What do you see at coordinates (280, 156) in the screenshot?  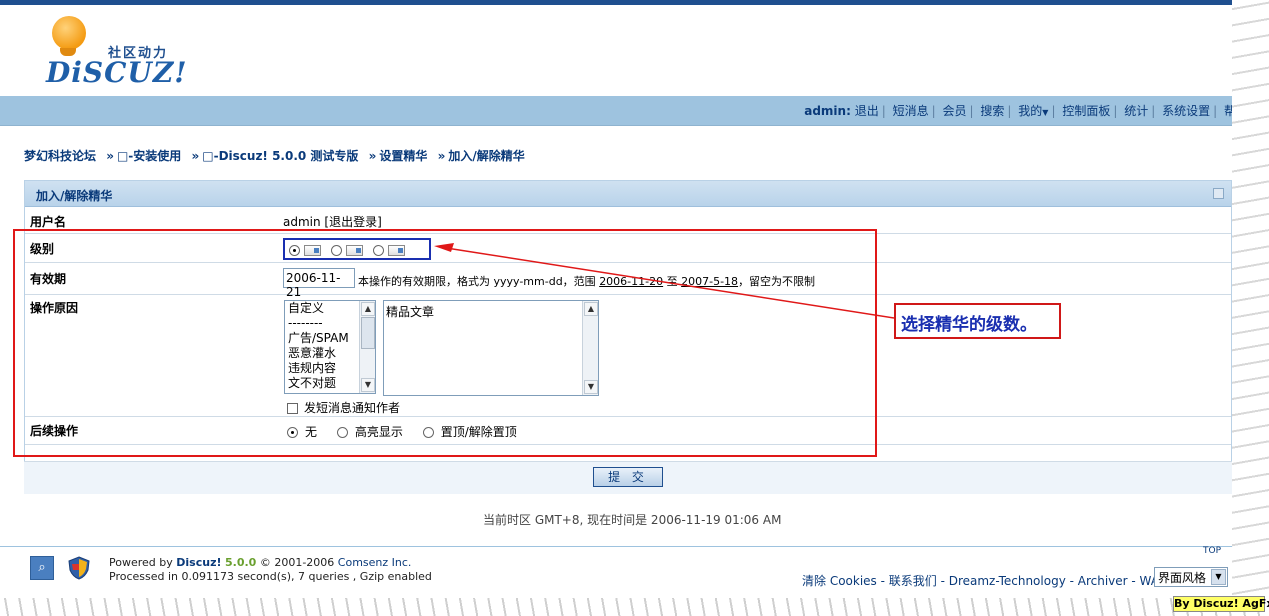 I see `breadcrumb-test-board: □-Discuz! 5.0.0 测试专版` at bounding box center [280, 156].